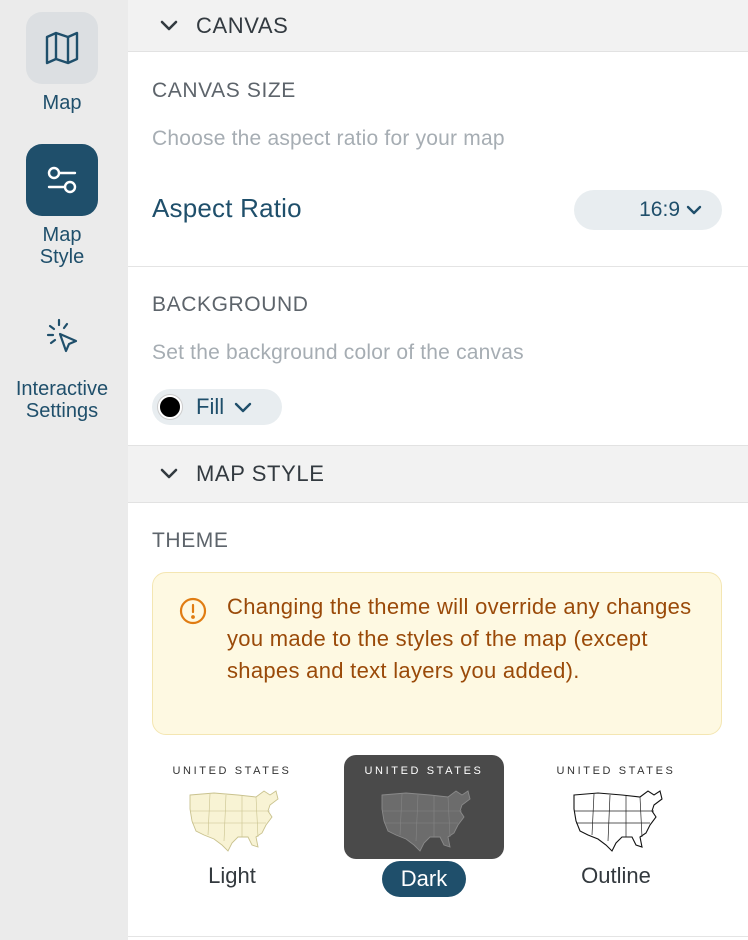 The width and height of the screenshot is (748, 940). I want to click on canvas-section-header: CANVAS, so click(438, 26).